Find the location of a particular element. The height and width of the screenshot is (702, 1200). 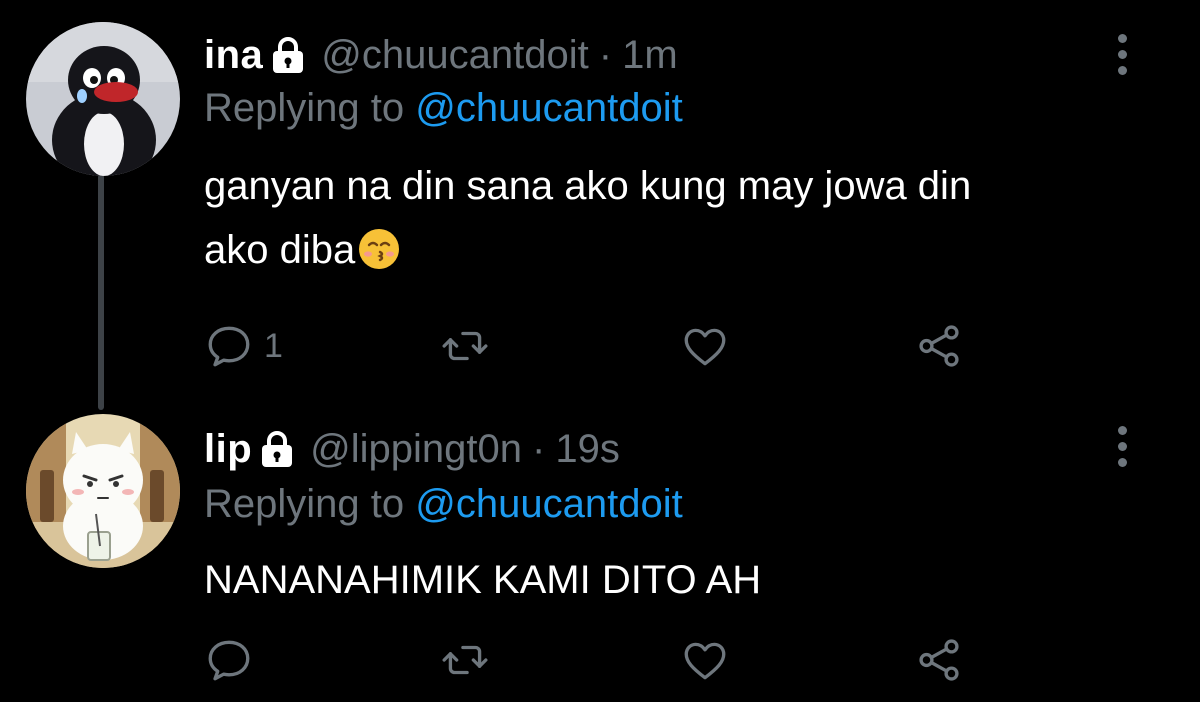

tweet-text-line: NANANAHIMIK KAMI DITO AH is located at coordinates (483, 580).